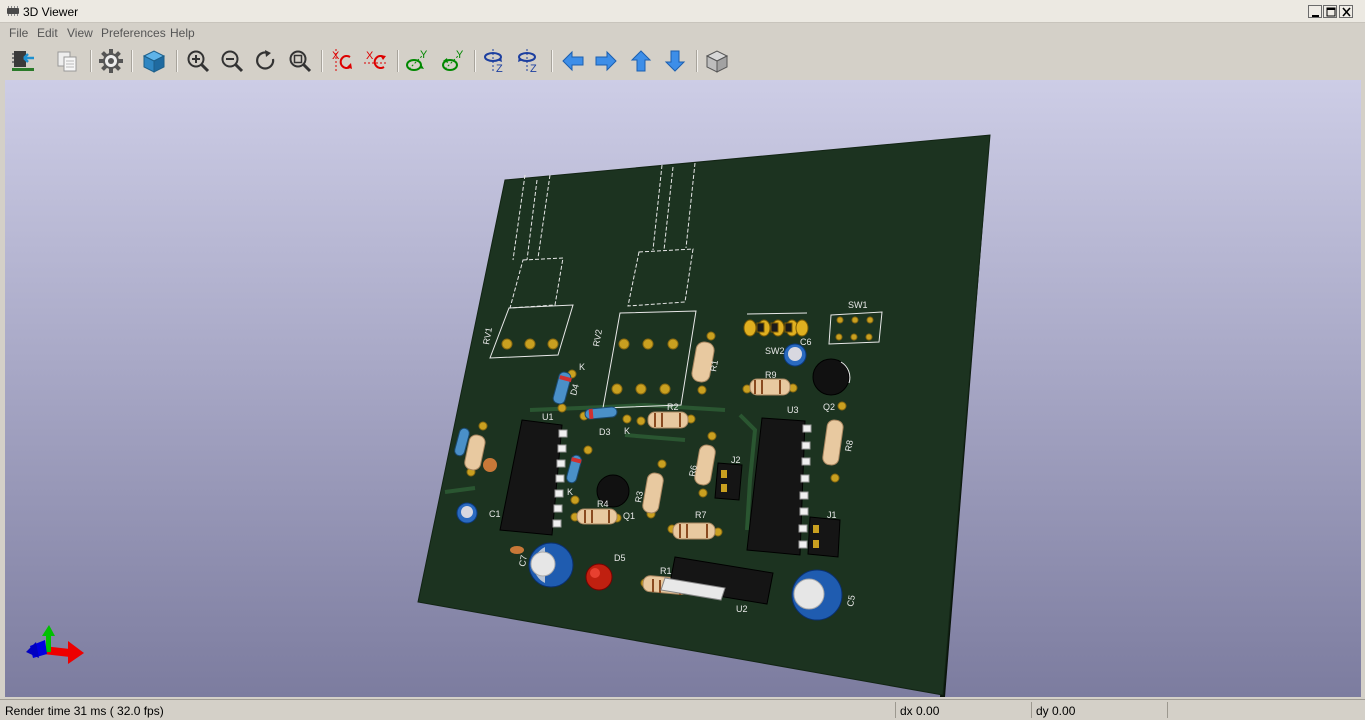 Image resolution: width=1365 pixels, height=720 pixels. I want to click on silkscreen-label: D3, so click(605, 432).